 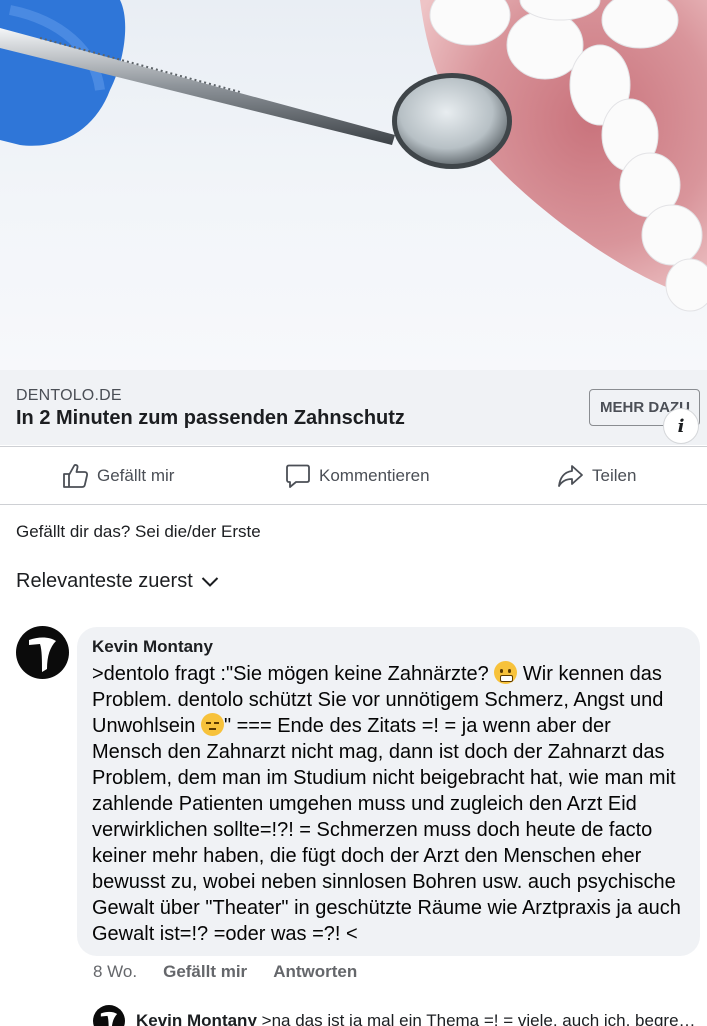 I want to click on comment-author: Kevin Montany, so click(x=388, y=647).